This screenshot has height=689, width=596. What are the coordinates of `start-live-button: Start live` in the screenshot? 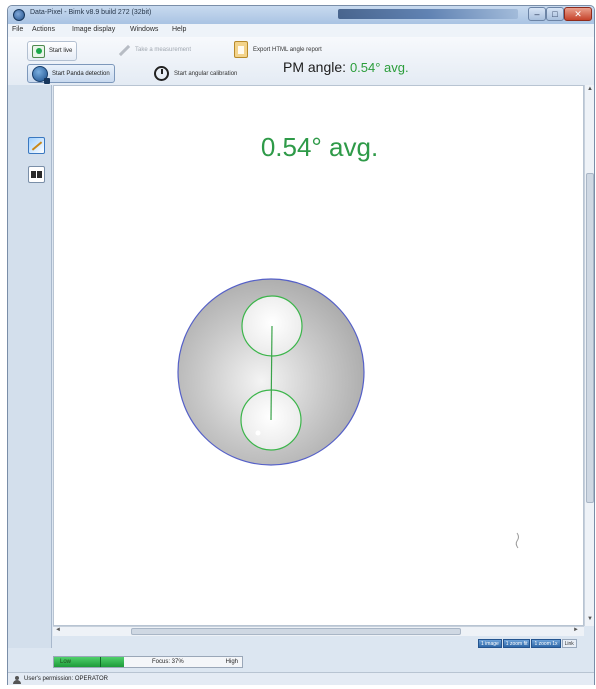 It's located at (52, 51).